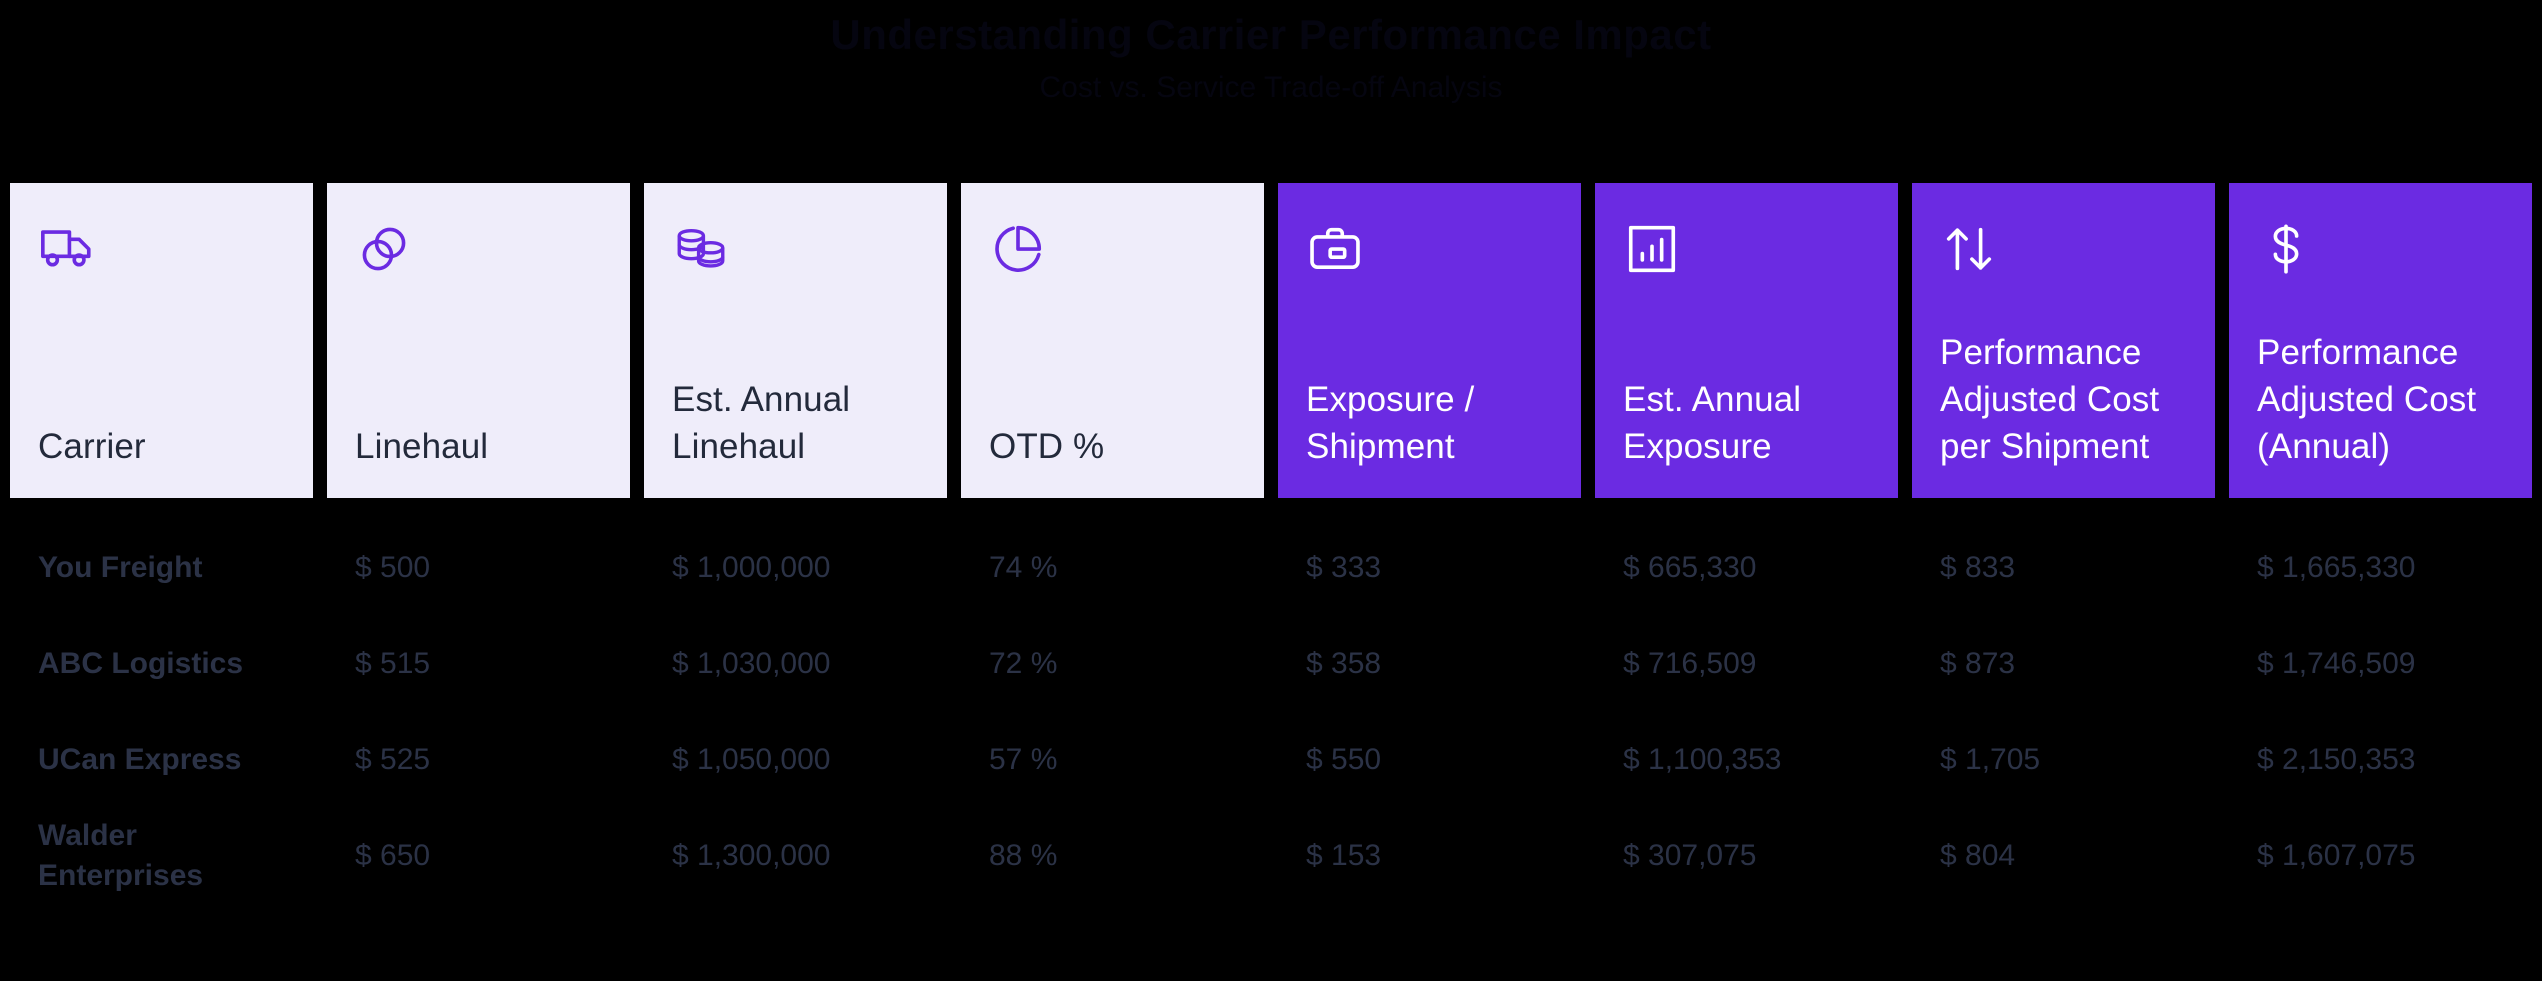 This screenshot has height=981, width=2542. I want to click on cell-carrier: You Freight, so click(120, 567).